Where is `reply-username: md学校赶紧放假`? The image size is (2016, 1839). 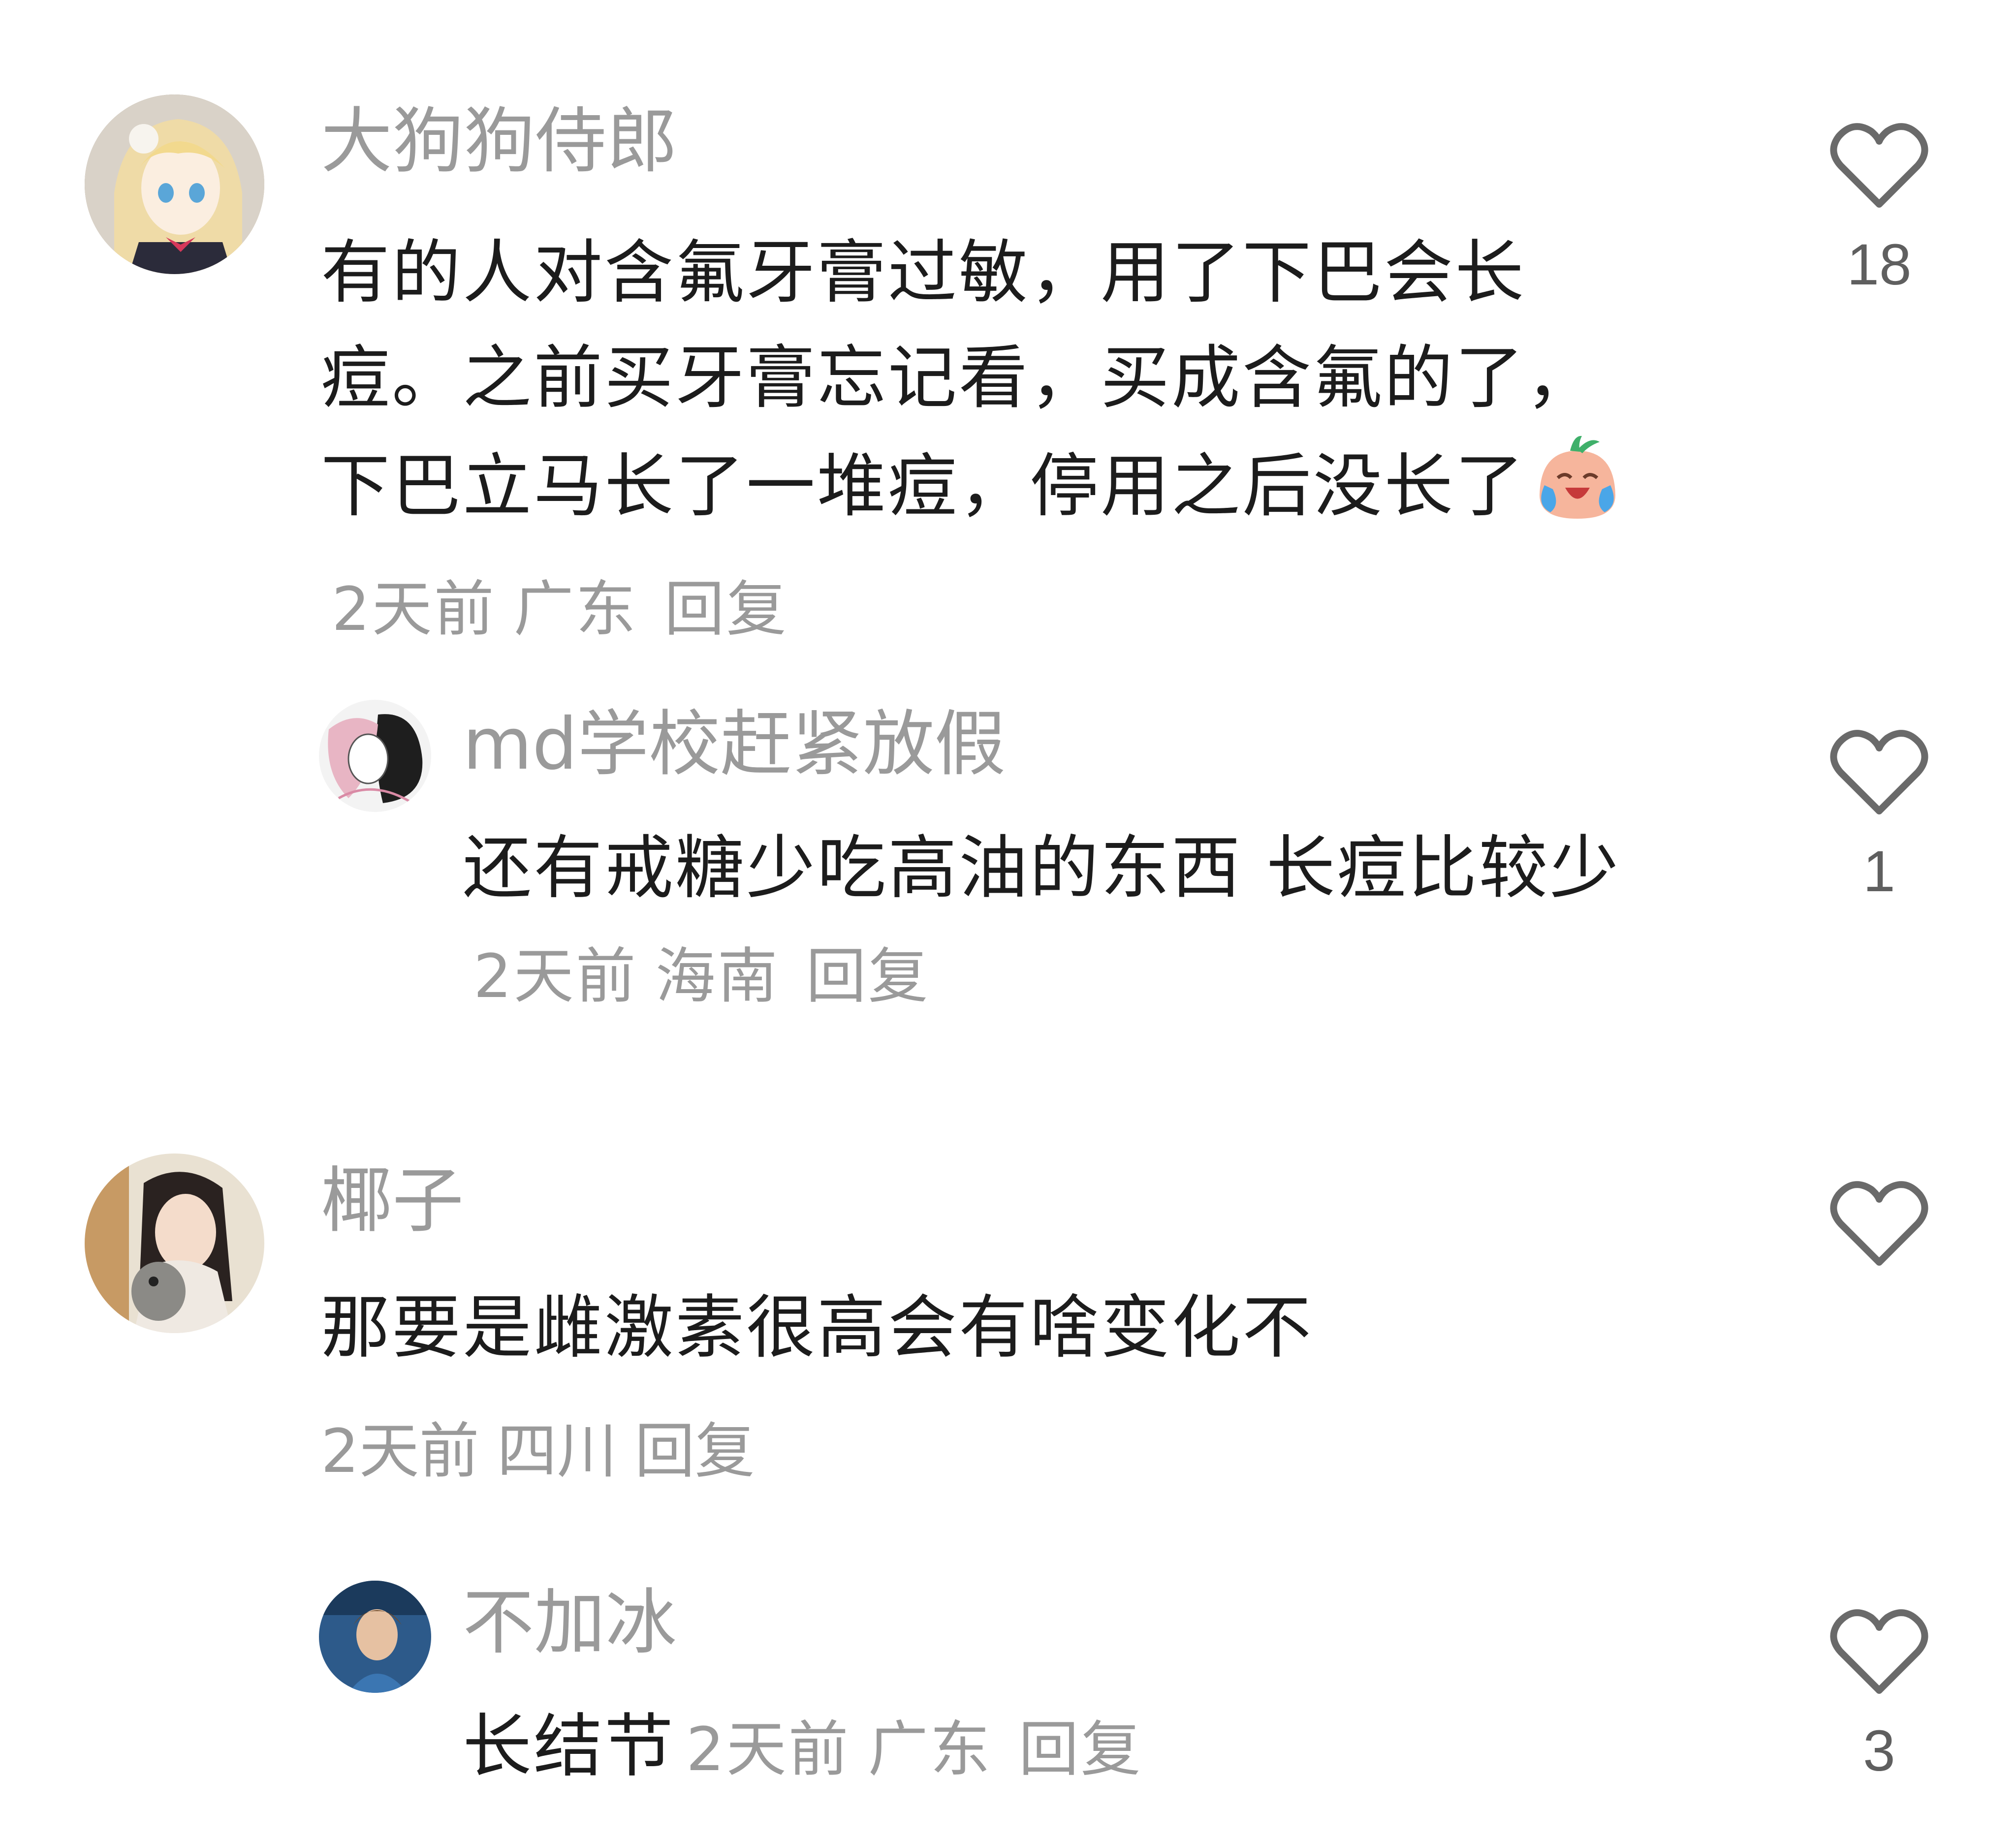
reply-username: md学校赶紧放假 is located at coordinates (734, 745).